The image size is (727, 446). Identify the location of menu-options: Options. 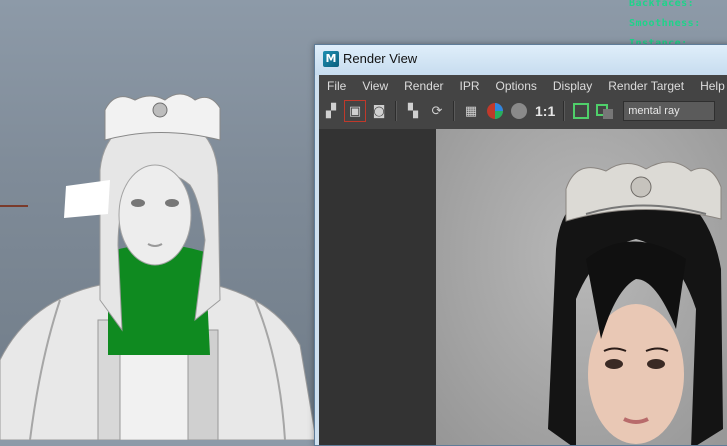
(516, 86).